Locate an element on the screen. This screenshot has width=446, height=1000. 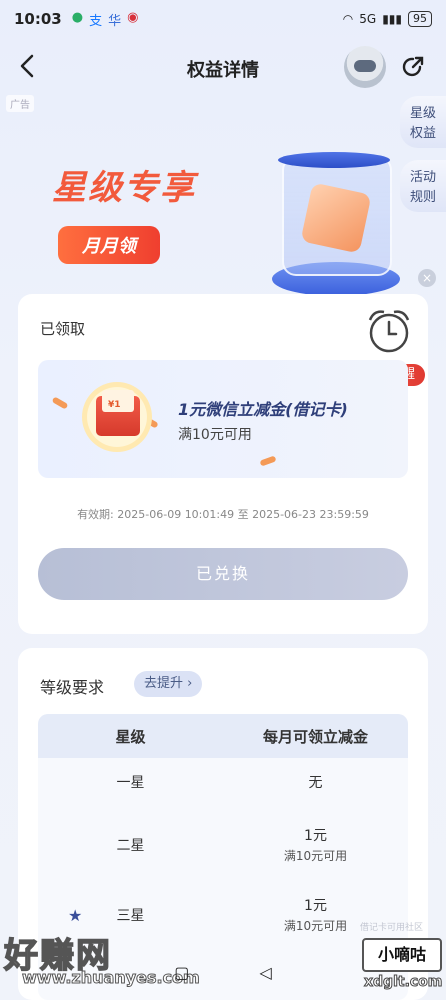
gift-box-icon is located at coordinates (336, 218).